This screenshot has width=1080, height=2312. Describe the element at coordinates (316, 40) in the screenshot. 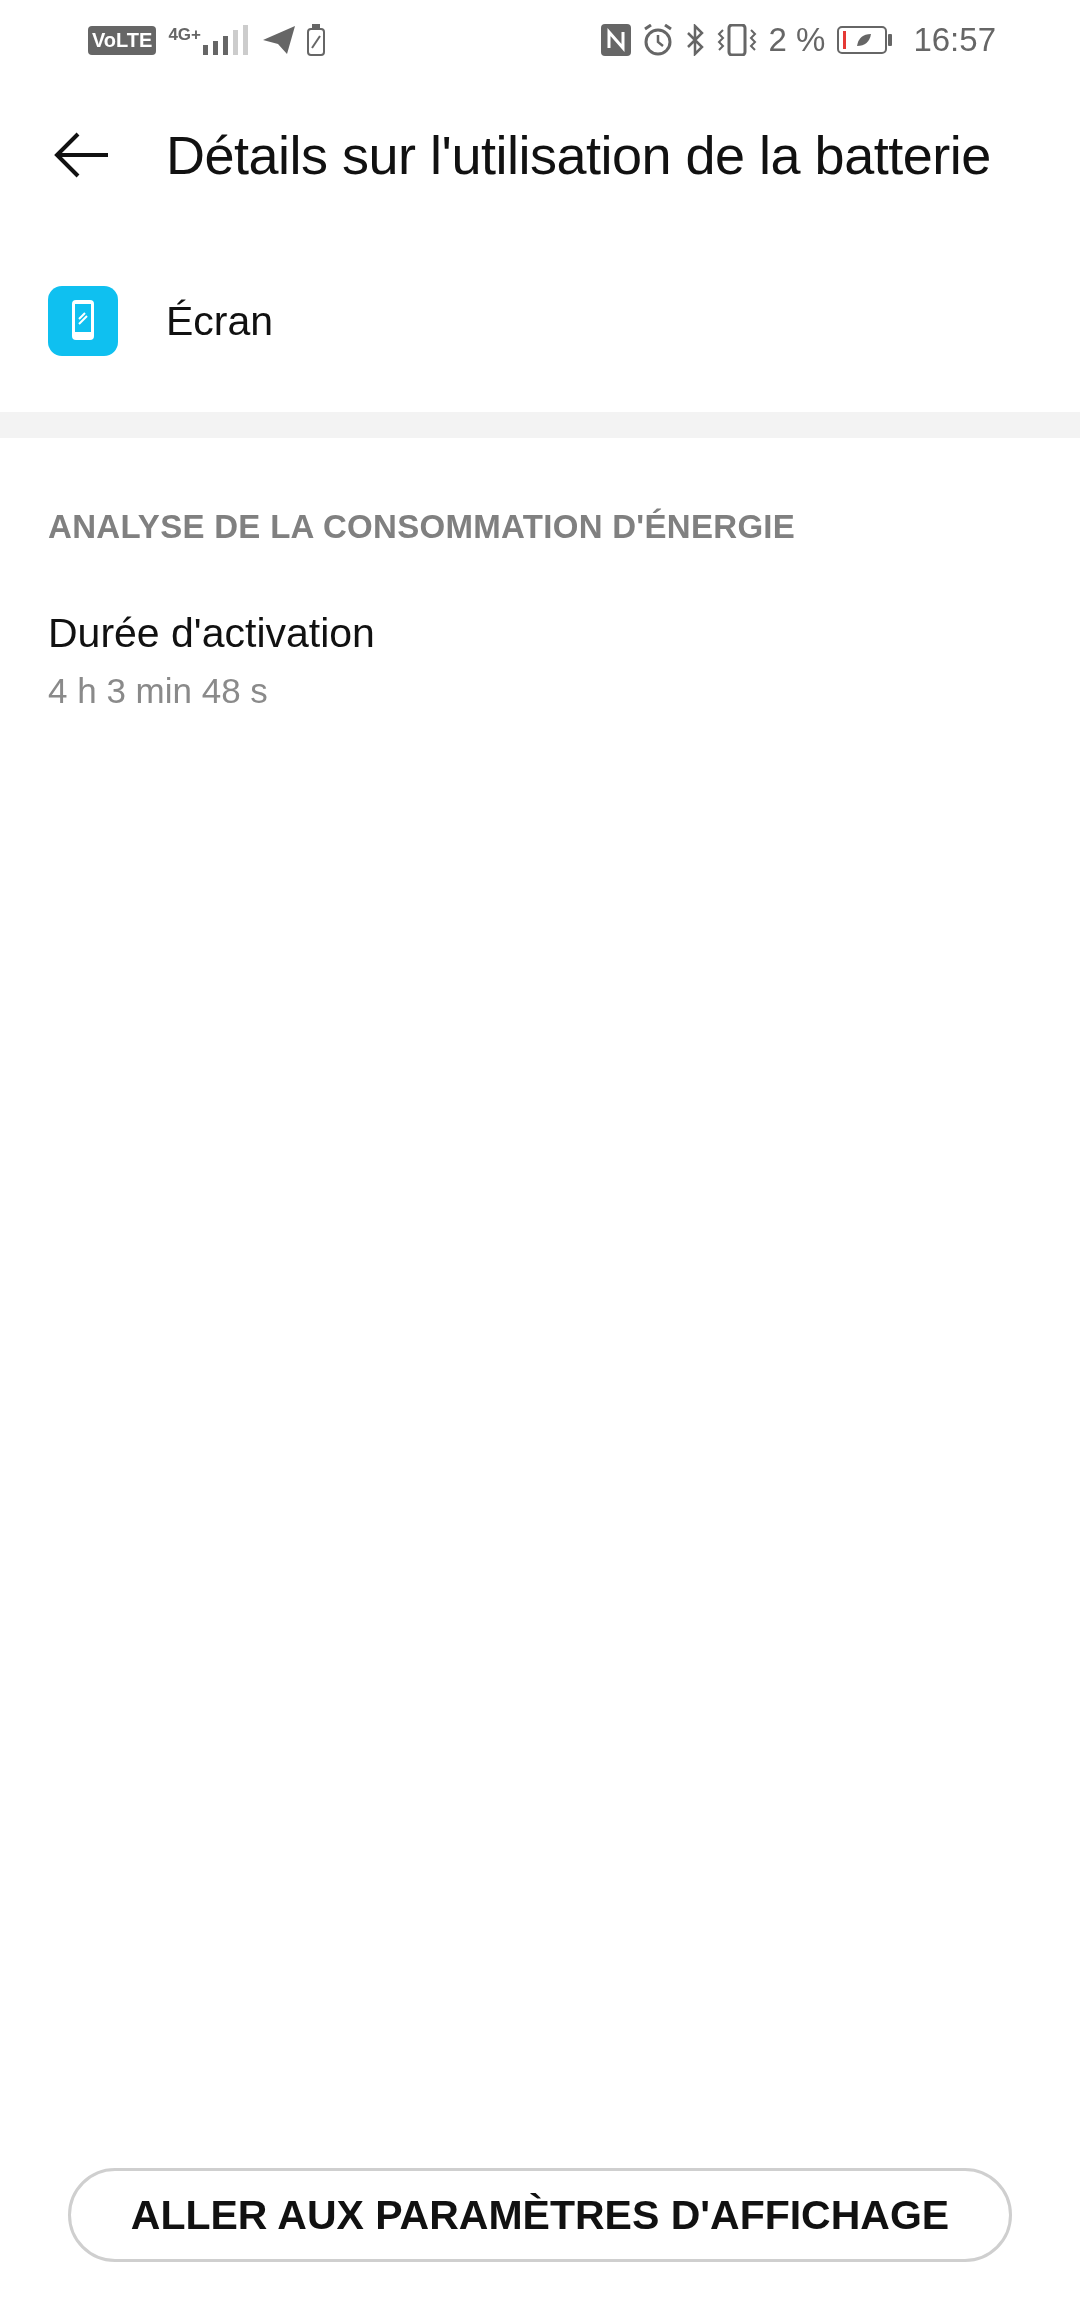

I see `battery-saver-icon` at that location.